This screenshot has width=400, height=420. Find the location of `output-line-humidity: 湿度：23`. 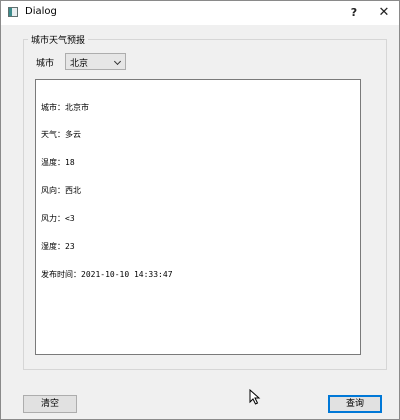

output-line-humidity: 湿度：23 is located at coordinates (58, 247).